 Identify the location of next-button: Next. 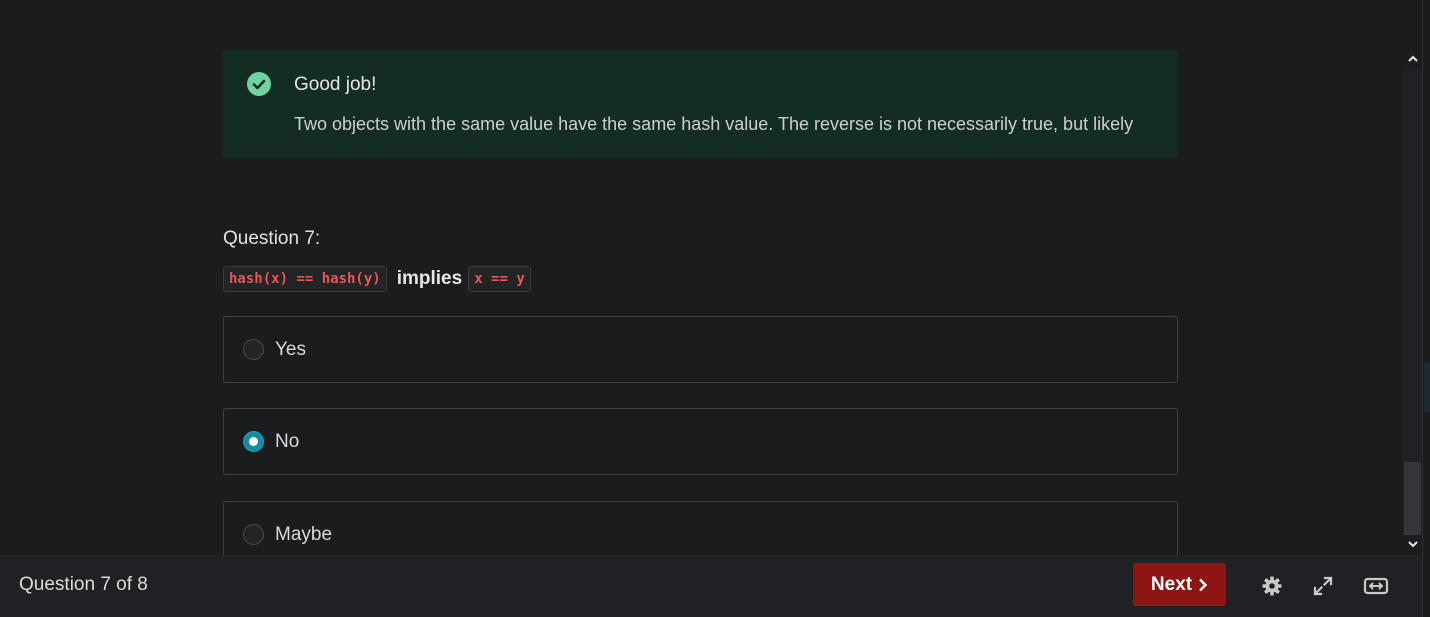
(1179, 584).